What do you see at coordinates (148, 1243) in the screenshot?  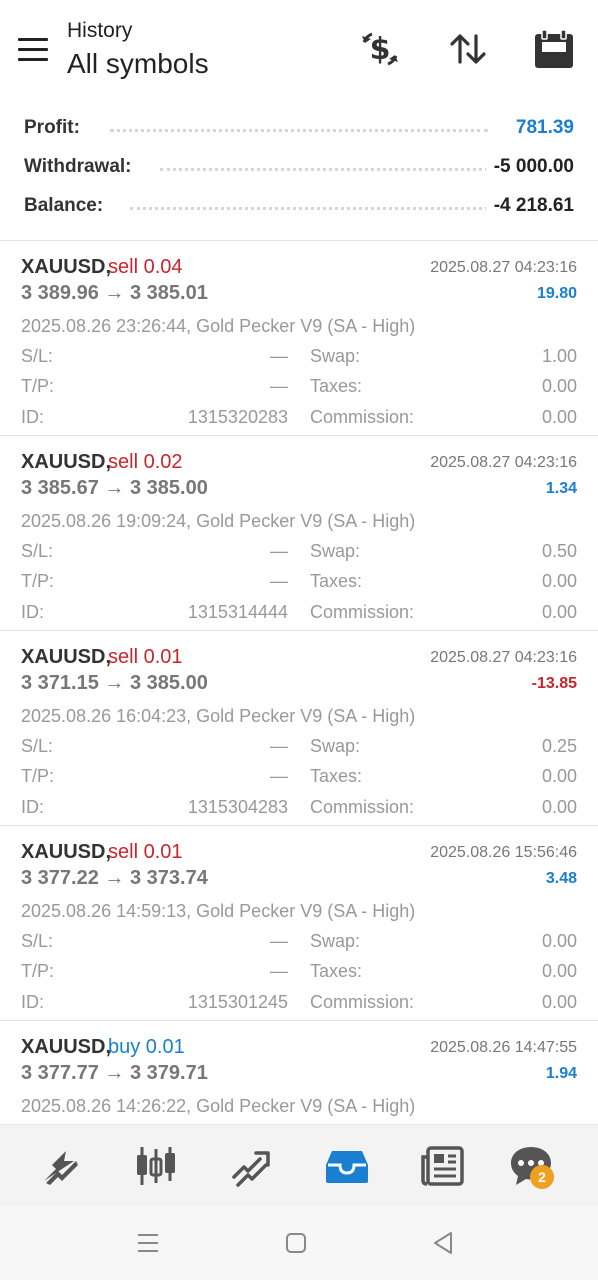 I see `recents-icon` at bounding box center [148, 1243].